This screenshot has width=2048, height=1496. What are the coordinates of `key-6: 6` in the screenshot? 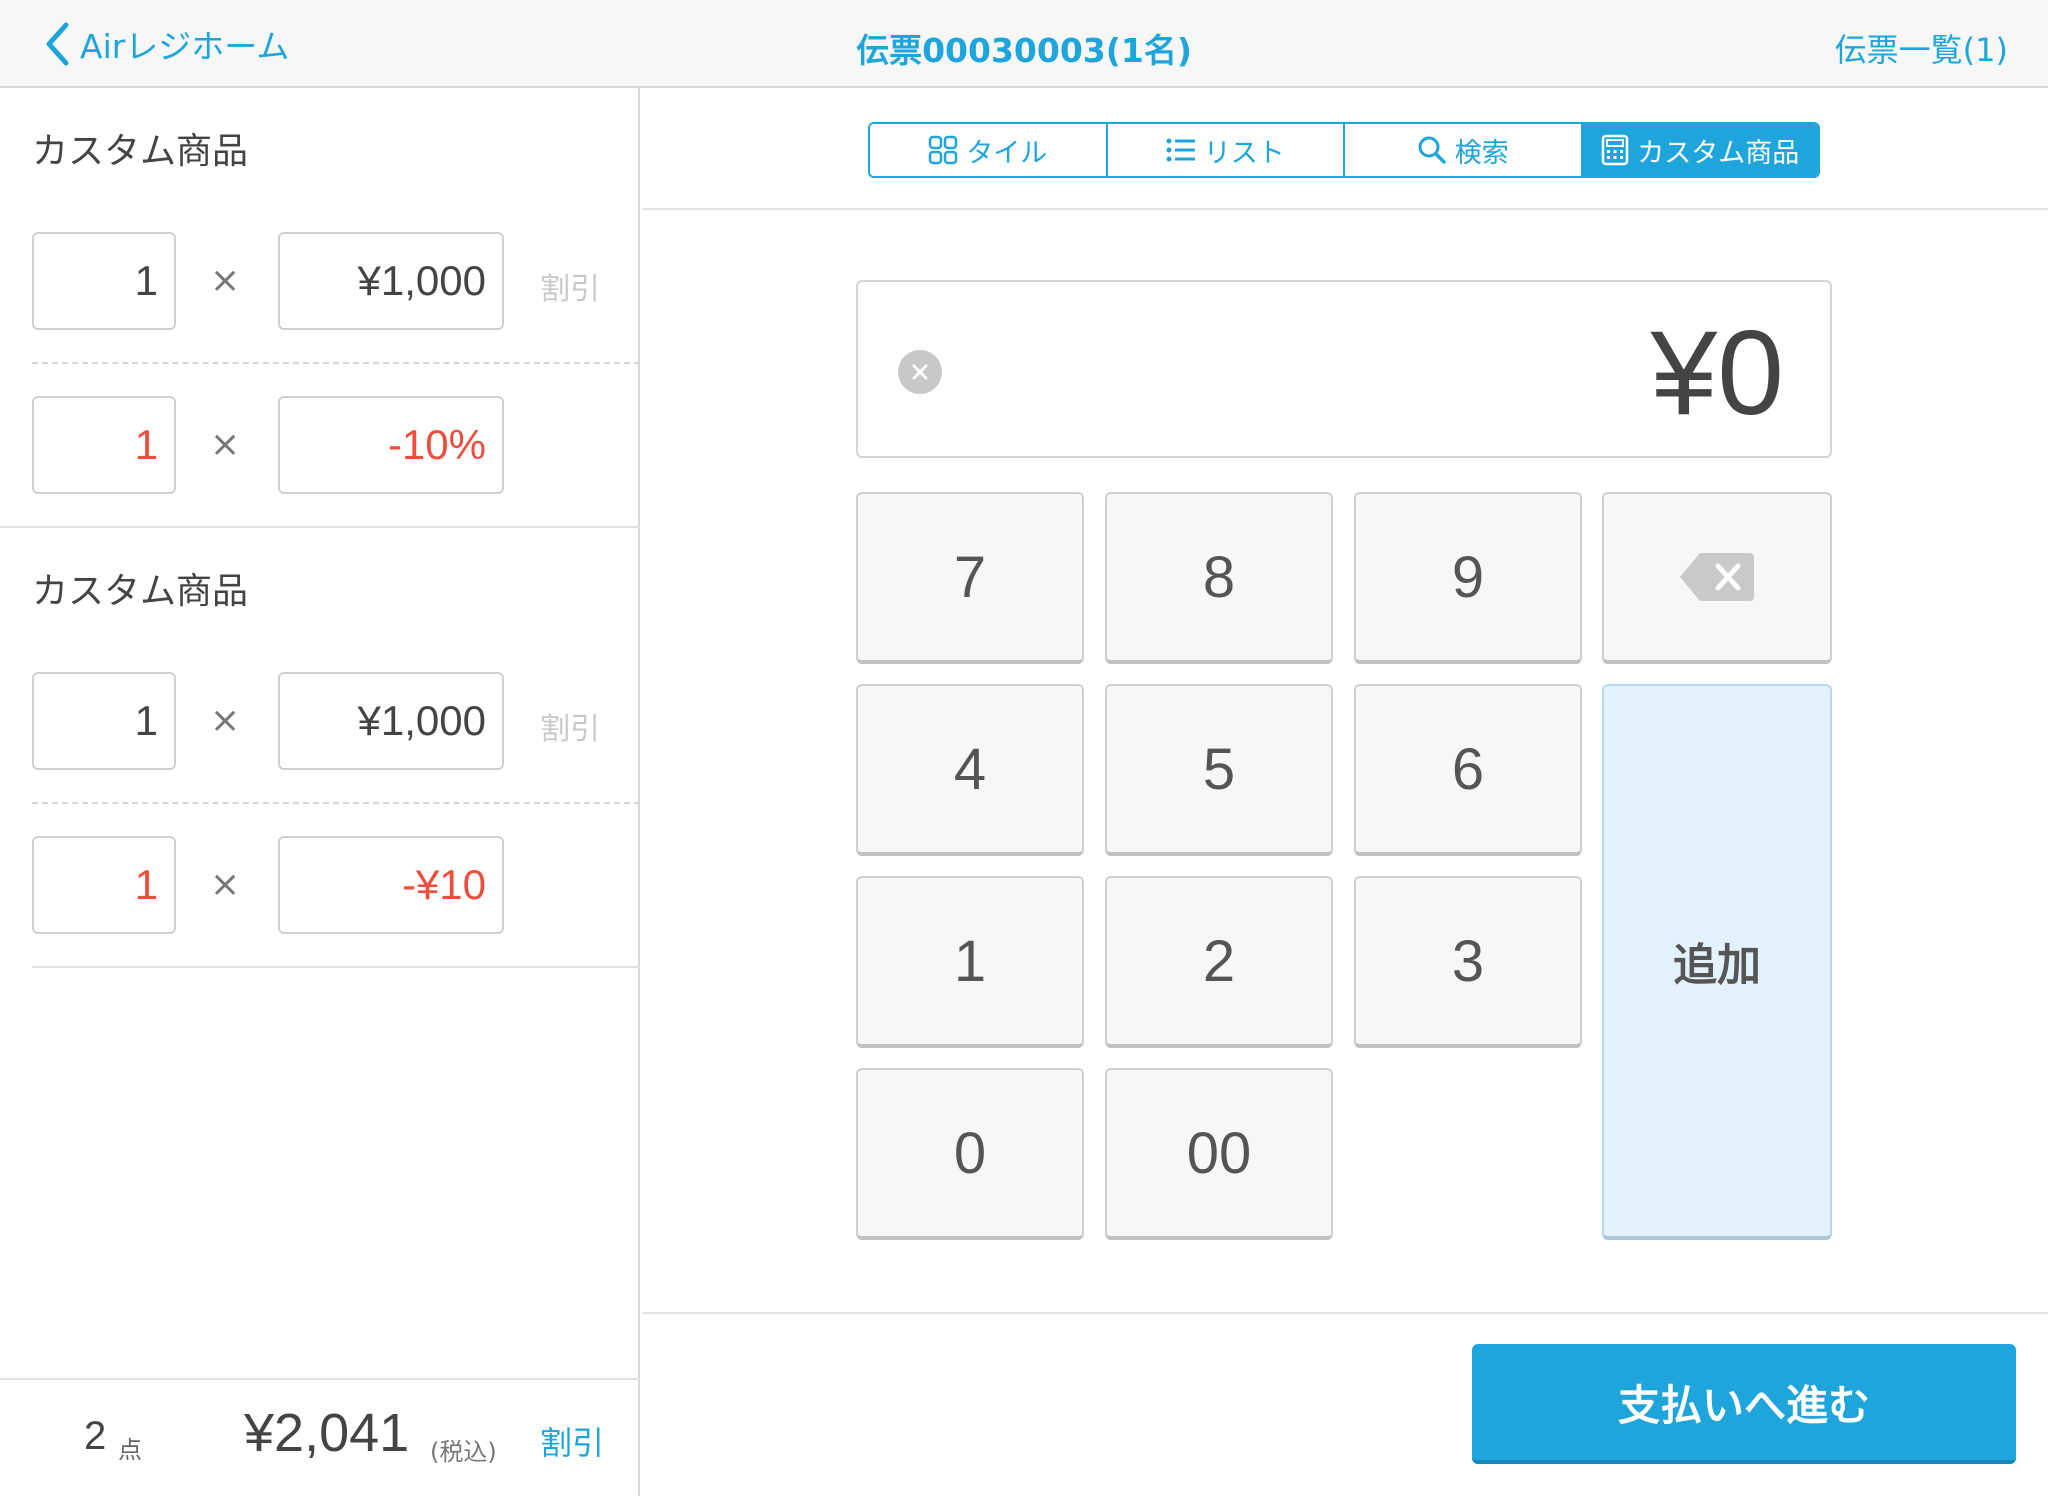 It's located at (1468, 770).